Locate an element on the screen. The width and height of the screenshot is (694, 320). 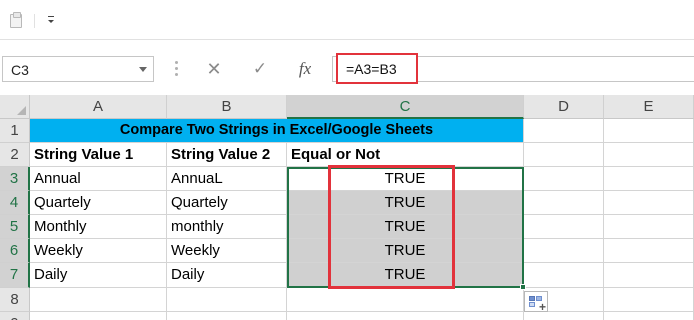
name-box-dropdown-icon is located at coordinates (143, 69).